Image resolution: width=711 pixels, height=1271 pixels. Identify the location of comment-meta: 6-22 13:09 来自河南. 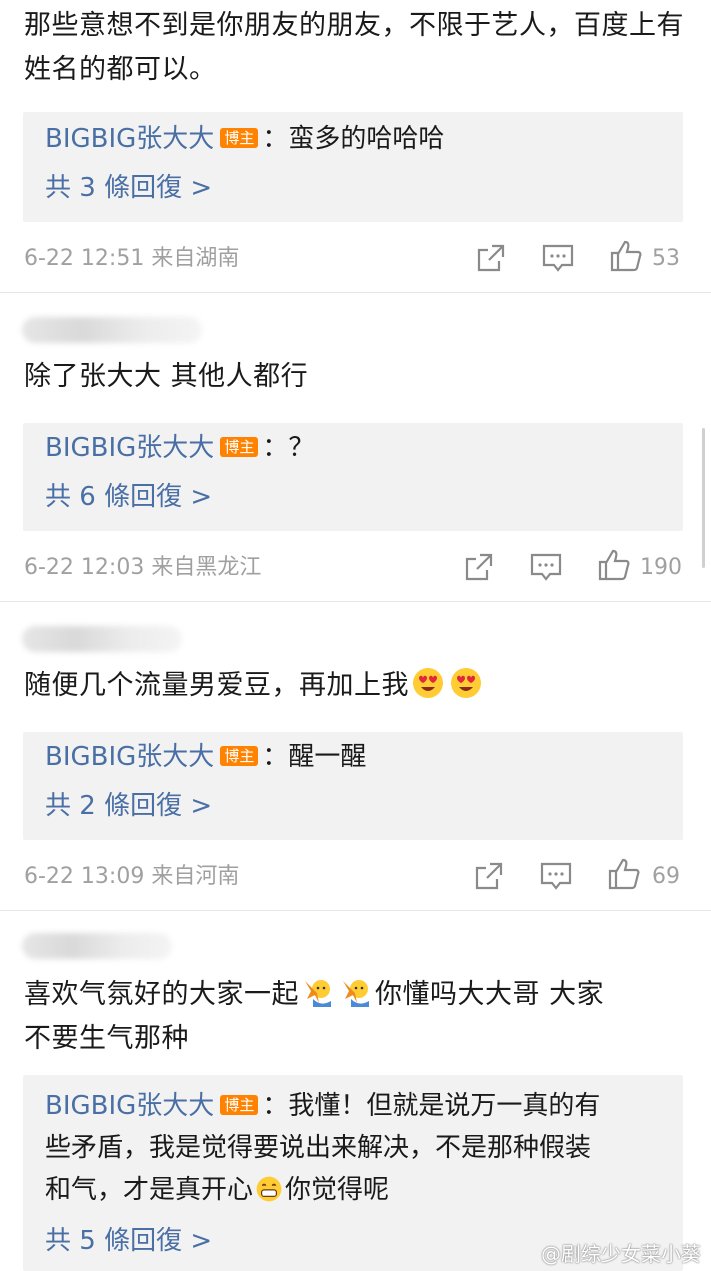
(132, 876).